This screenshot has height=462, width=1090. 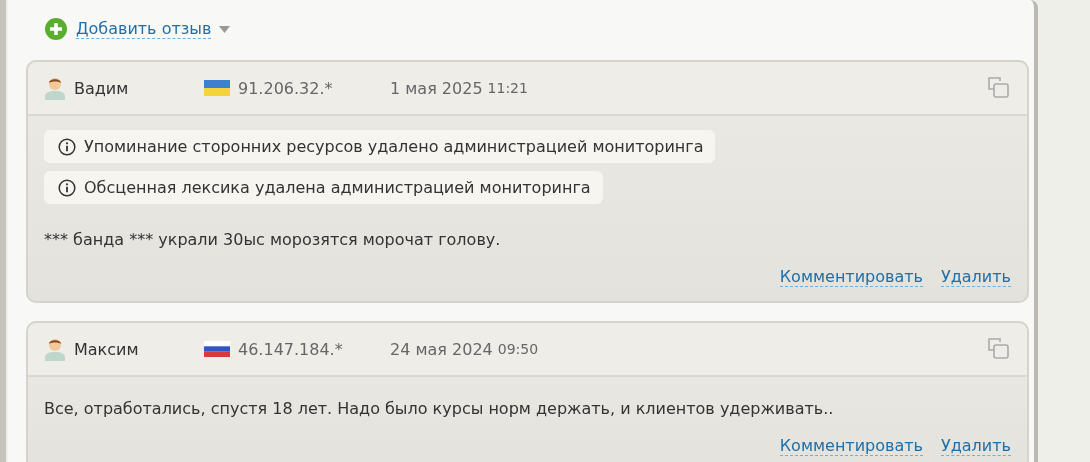 What do you see at coordinates (291, 349) in the screenshot?
I see `ip-address: 46.147.184.*` at bounding box center [291, 349].